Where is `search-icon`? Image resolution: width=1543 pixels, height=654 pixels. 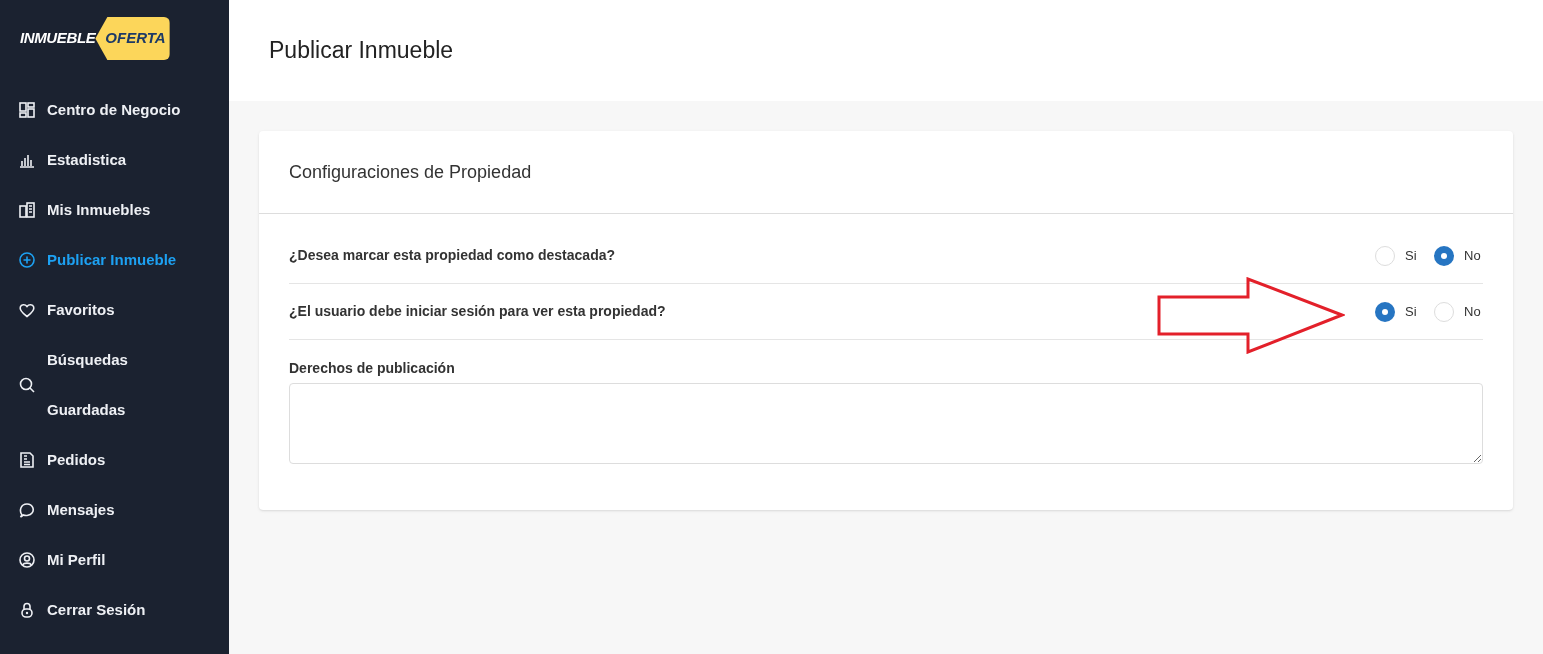 search-icon is located at coordinates (27, 385).